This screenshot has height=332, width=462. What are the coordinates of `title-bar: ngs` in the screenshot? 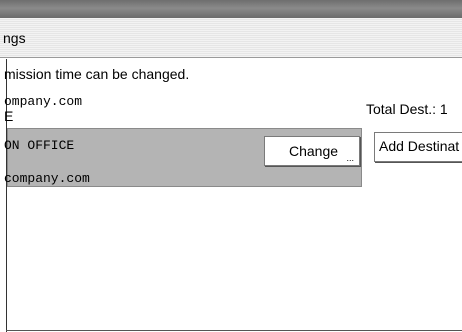 It's located at (231, 38).